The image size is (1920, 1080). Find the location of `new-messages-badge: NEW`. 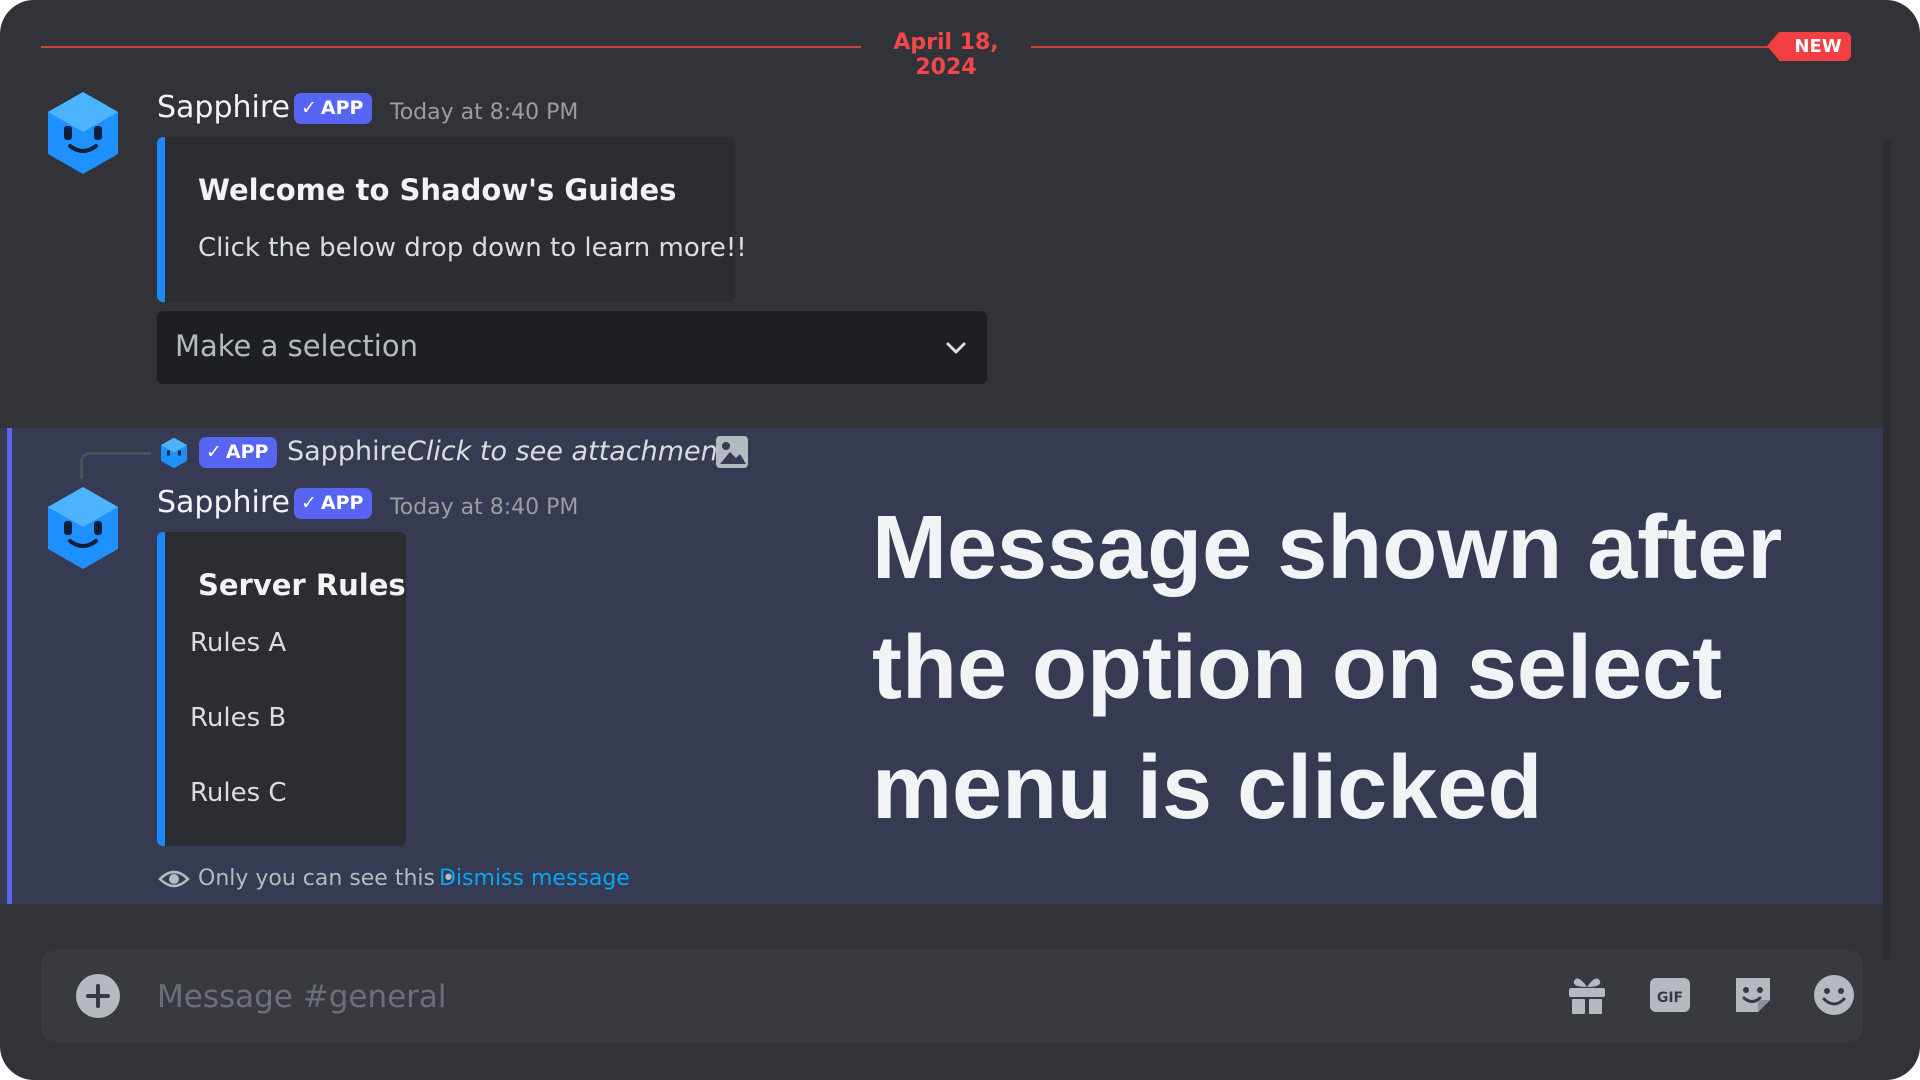

new-messages-badge: NEW is located at coordinates (1809, 46).